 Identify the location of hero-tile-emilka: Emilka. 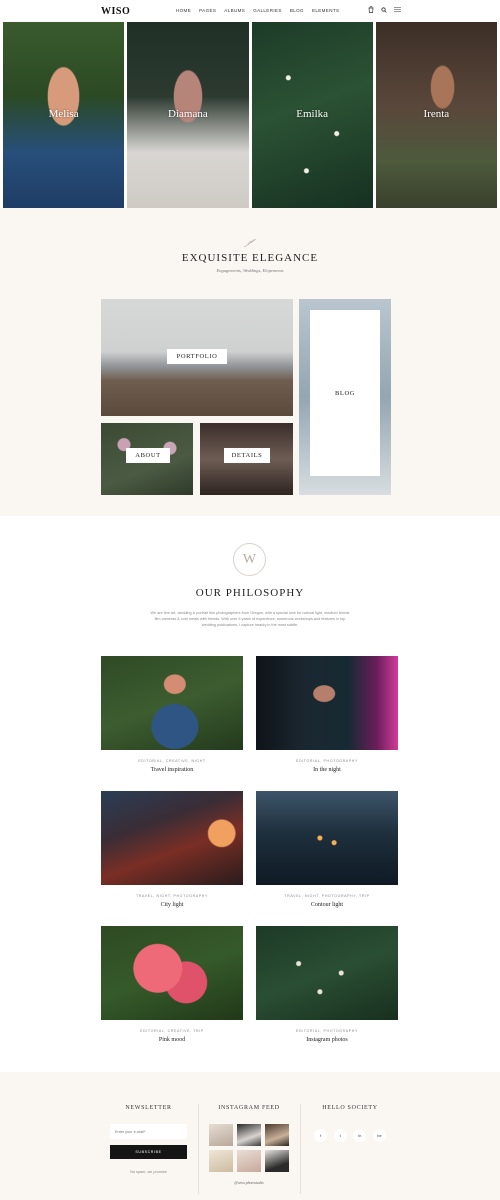
(312, 115).